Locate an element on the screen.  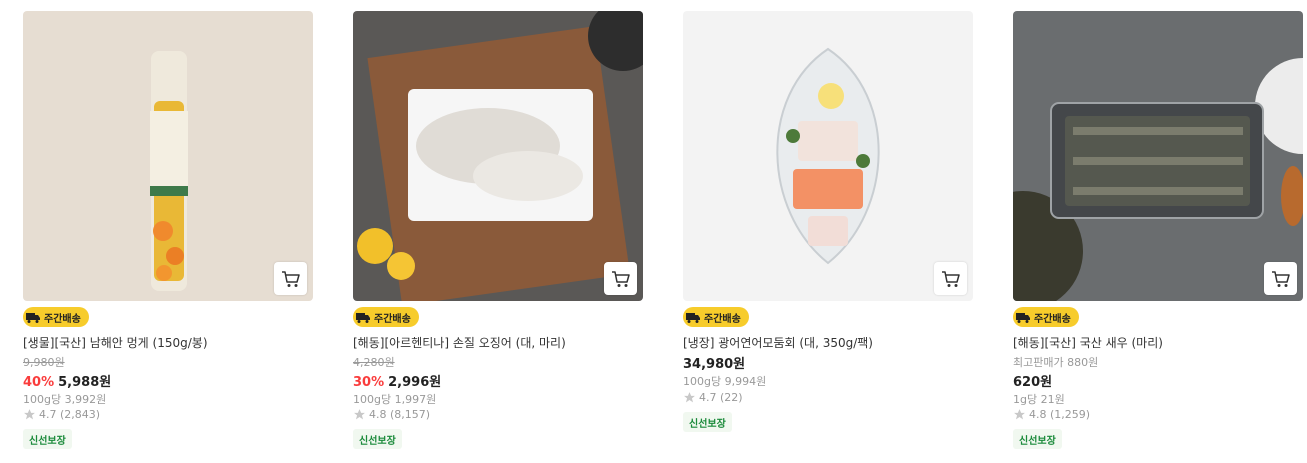
price-row: 620원 is located at coordinates (1032, 380).